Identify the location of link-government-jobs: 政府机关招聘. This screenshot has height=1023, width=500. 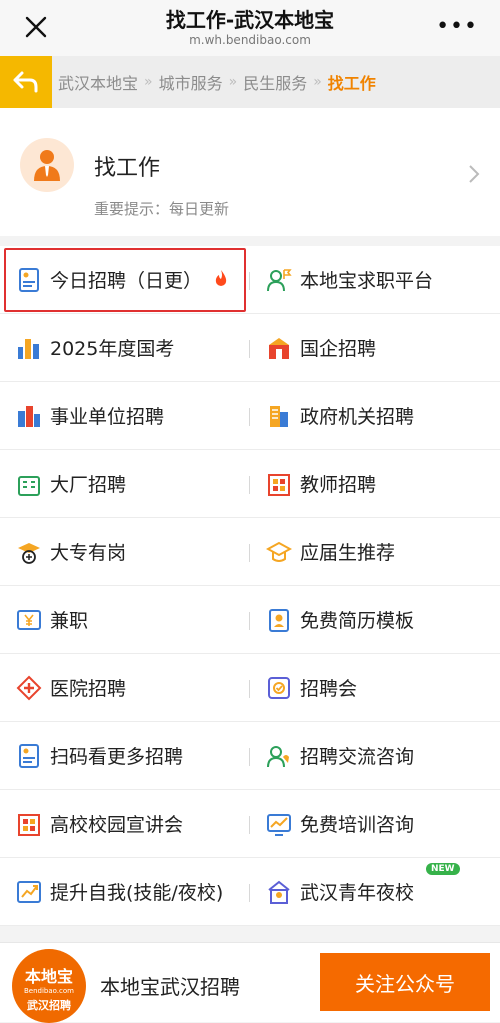
(375, 416).